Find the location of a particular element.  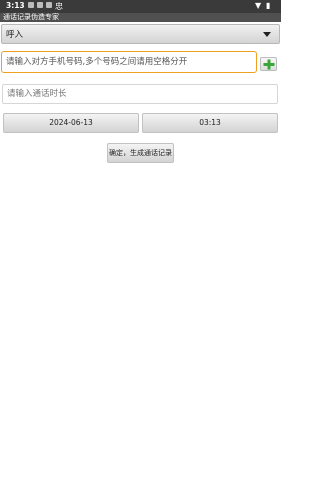

call-duration-input is located at coordinates (140, 94).